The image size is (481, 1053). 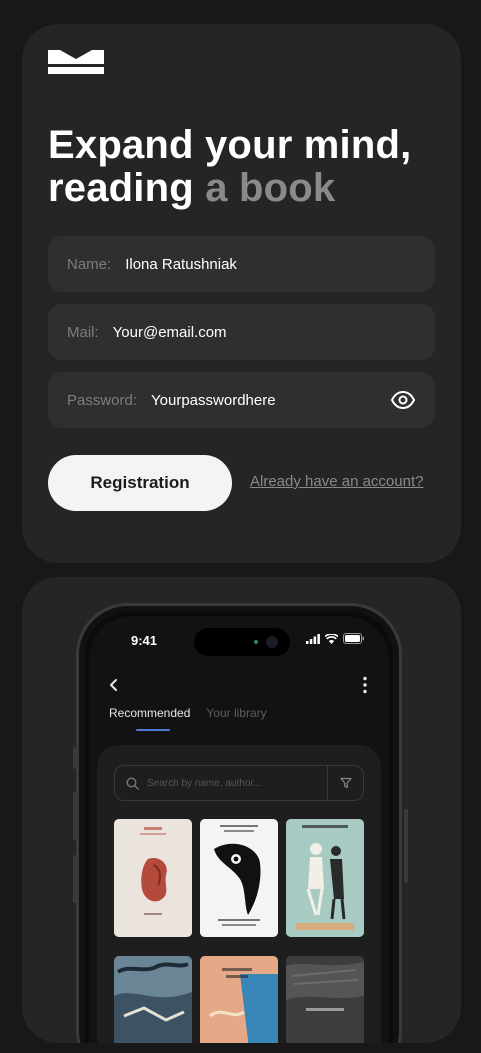 I want to click on page-title: Expand your mind, reading a book, so click(x=229, y=167).